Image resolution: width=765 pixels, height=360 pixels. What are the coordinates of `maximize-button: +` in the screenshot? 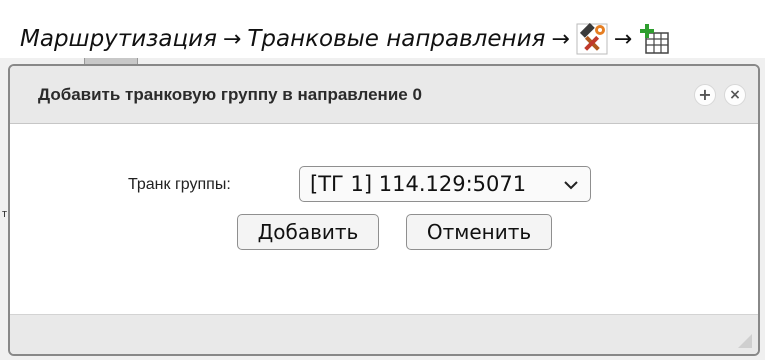 It's located at (705, 95).